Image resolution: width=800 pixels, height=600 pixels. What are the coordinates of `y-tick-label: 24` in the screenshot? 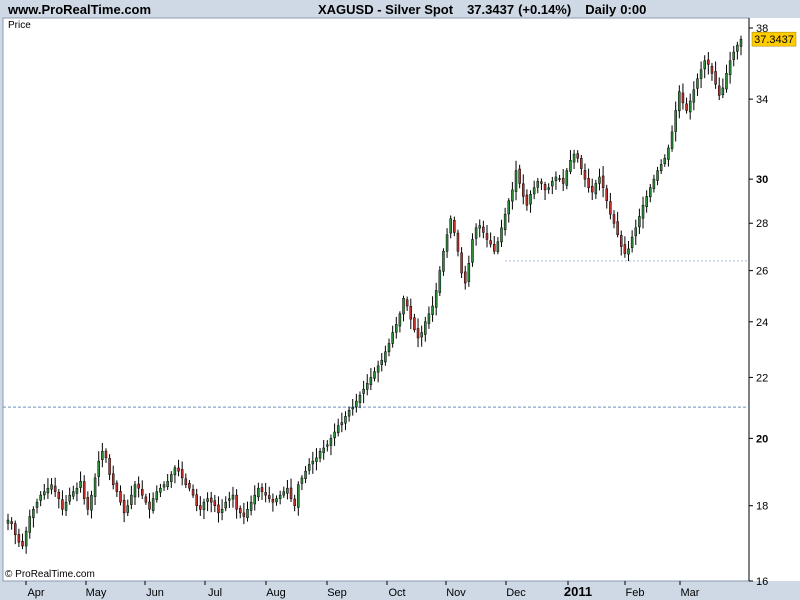 It's located at (762, 323).